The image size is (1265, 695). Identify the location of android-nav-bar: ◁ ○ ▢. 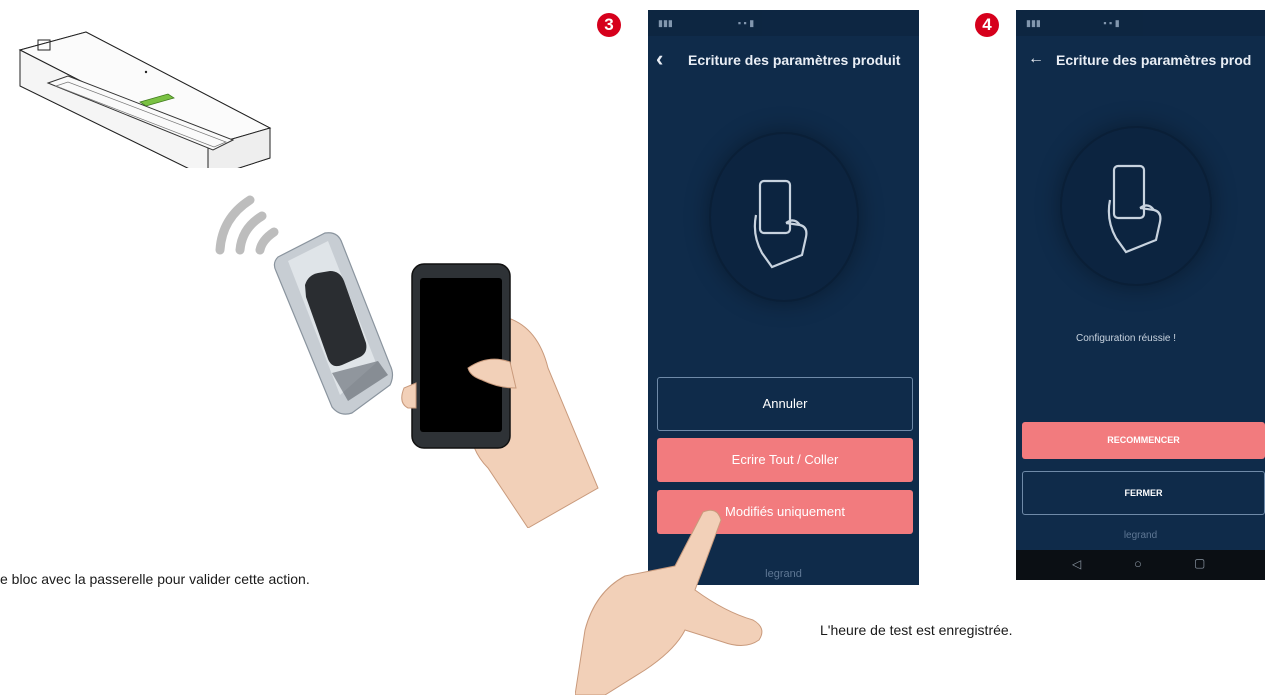
(1140, 565).